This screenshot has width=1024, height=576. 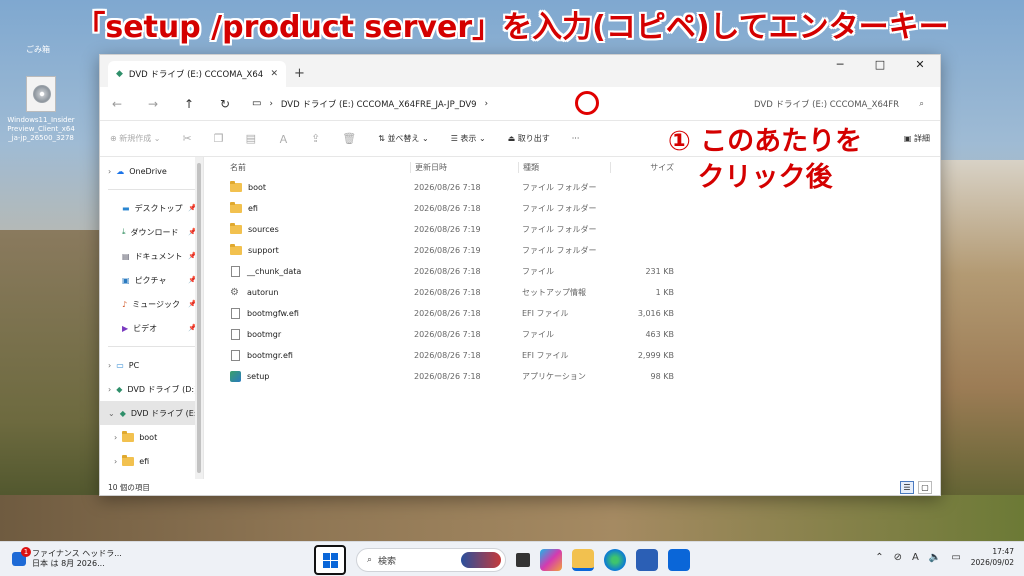 I want to click on taskbar-search: ⌕ 検索, so click(x=431, y=560).